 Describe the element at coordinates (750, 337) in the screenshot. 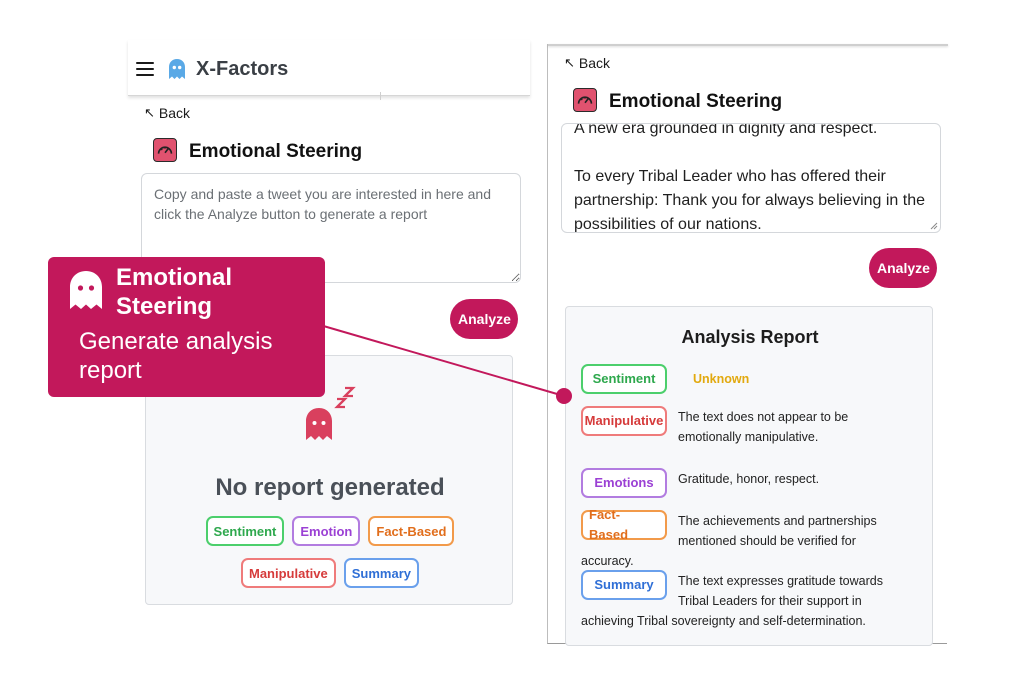

I see `report-title: Analysis Report` at that location.